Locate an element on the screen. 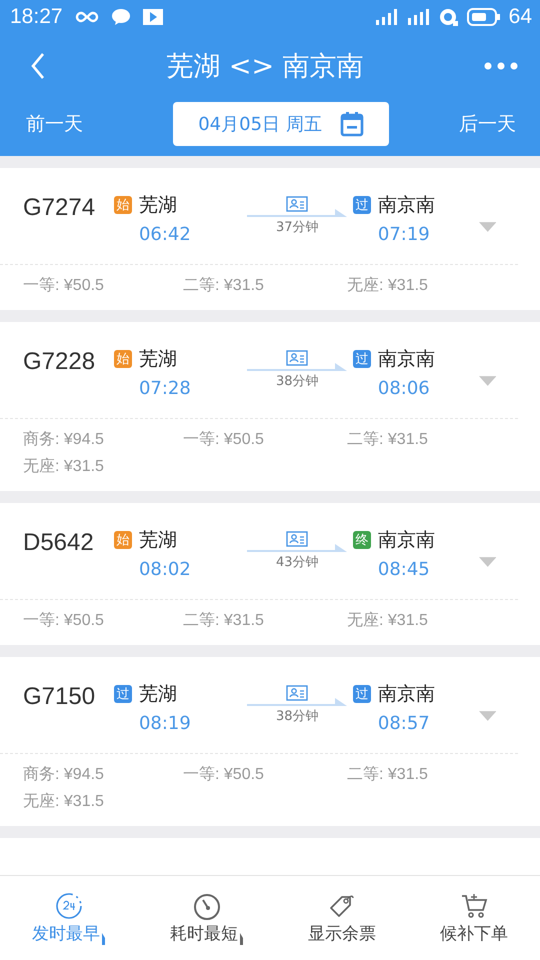 The width and height of the screenshot is (540, 960). departure-time: 08:19 is located at coordinates (165, 723).